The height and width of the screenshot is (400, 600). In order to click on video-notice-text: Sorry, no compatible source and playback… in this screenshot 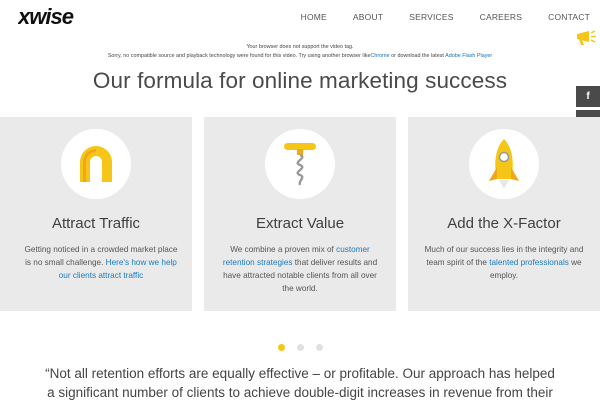, I will do `click(239, 55)`.